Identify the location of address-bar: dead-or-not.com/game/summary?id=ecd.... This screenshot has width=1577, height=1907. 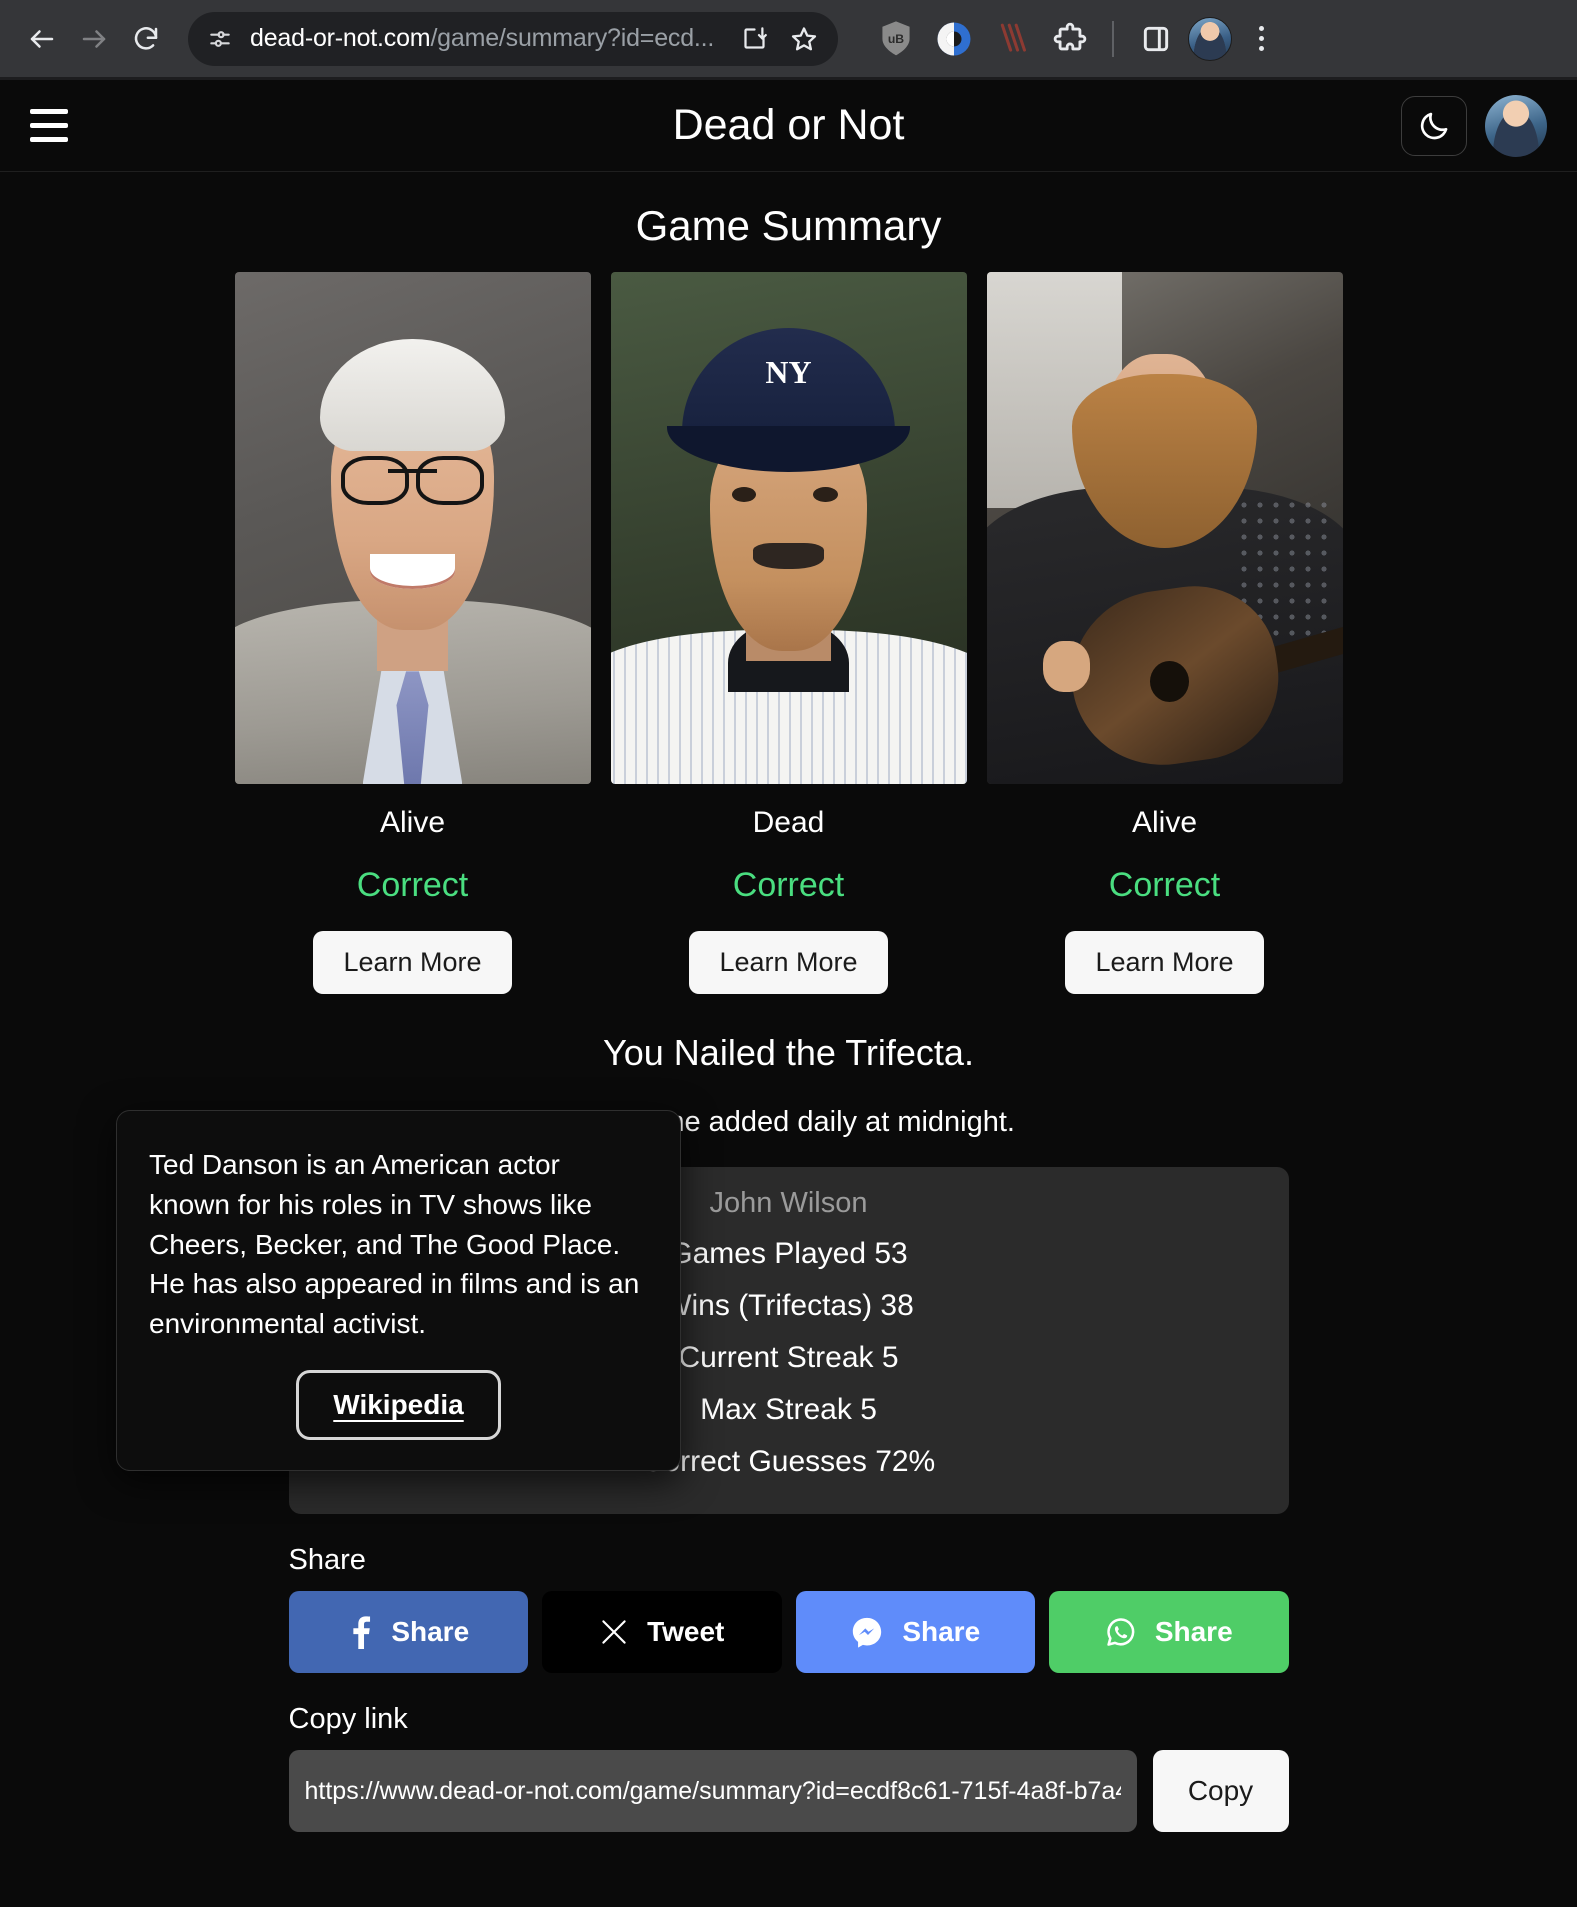
(513, 38).